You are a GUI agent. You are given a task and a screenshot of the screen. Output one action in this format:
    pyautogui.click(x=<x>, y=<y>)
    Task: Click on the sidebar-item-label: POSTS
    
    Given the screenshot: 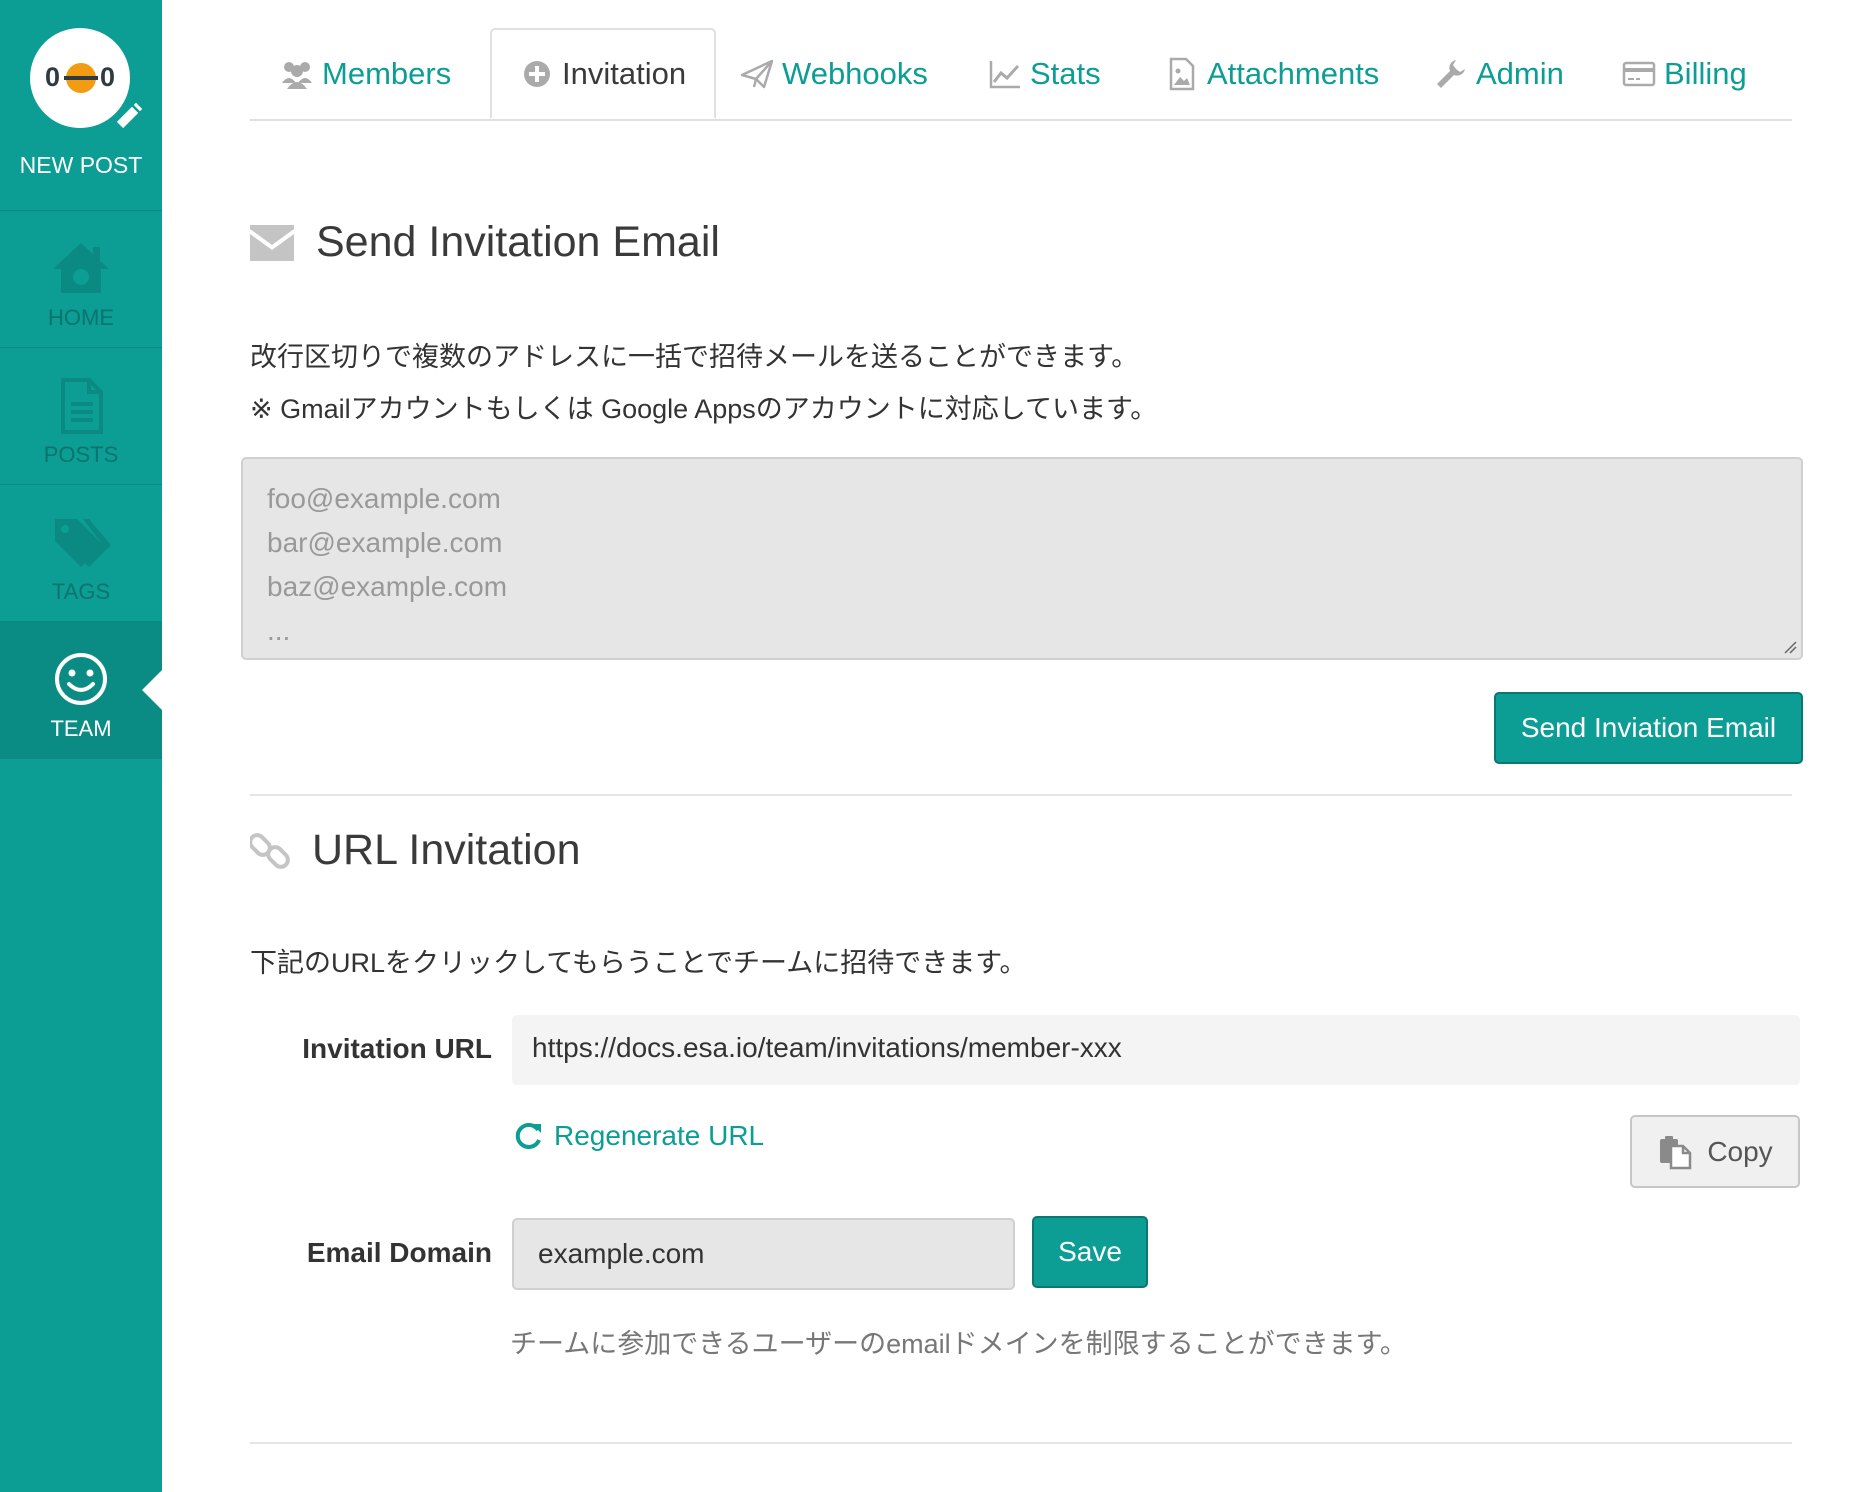 What is the action you would take?
    pyautogui.click(x=81, y=454)
    